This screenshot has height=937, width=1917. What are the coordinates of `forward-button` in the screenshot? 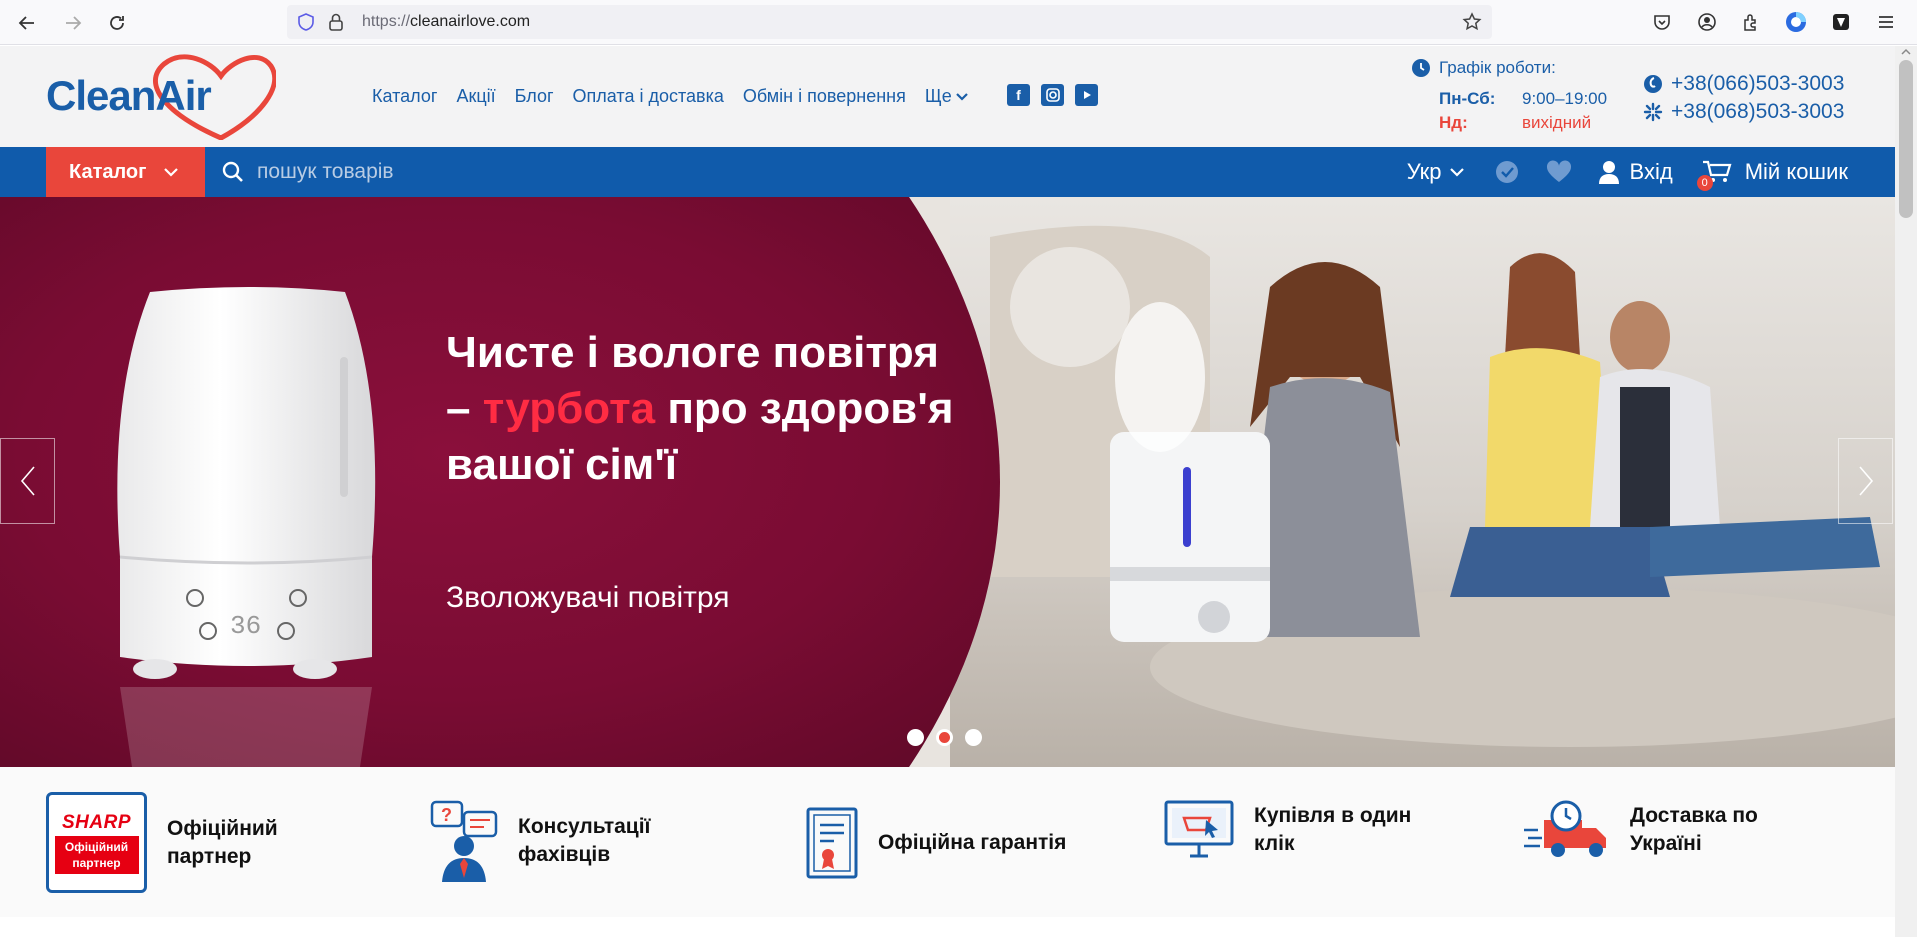 It's located at (73, 23).